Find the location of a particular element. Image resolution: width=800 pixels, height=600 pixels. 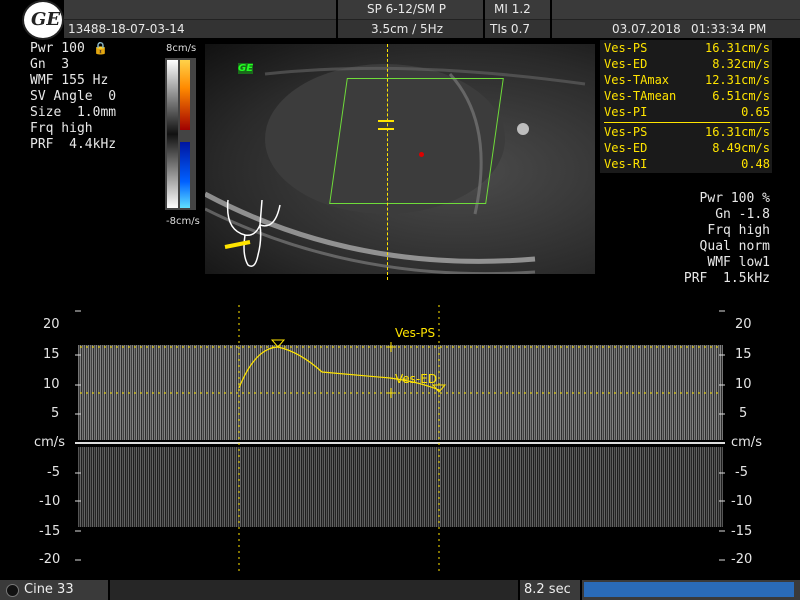

meas-row: Ves-TAmean 6.51cm/s is located at coordinates (687, 96).